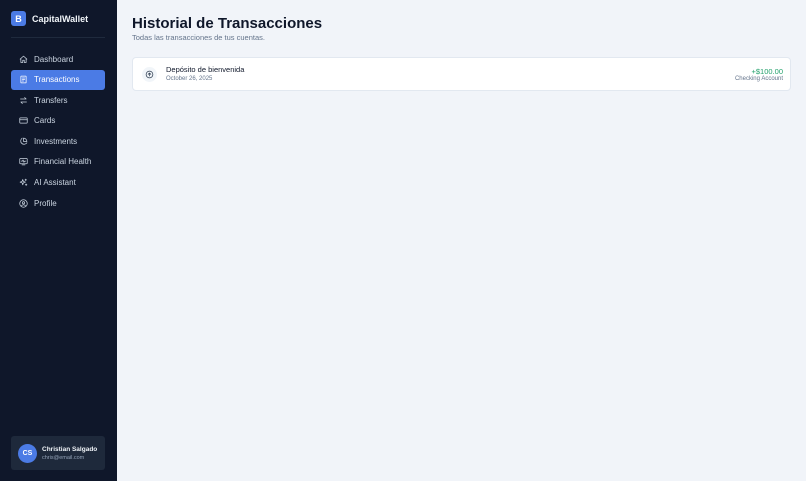 Image resolution: width=806 pixels, height=481 pixels. Describe the element at coordinates (198, 37) in the screenshot. I see `page-subtitle: Todas las transacciones de tus cuentas.` at that location.